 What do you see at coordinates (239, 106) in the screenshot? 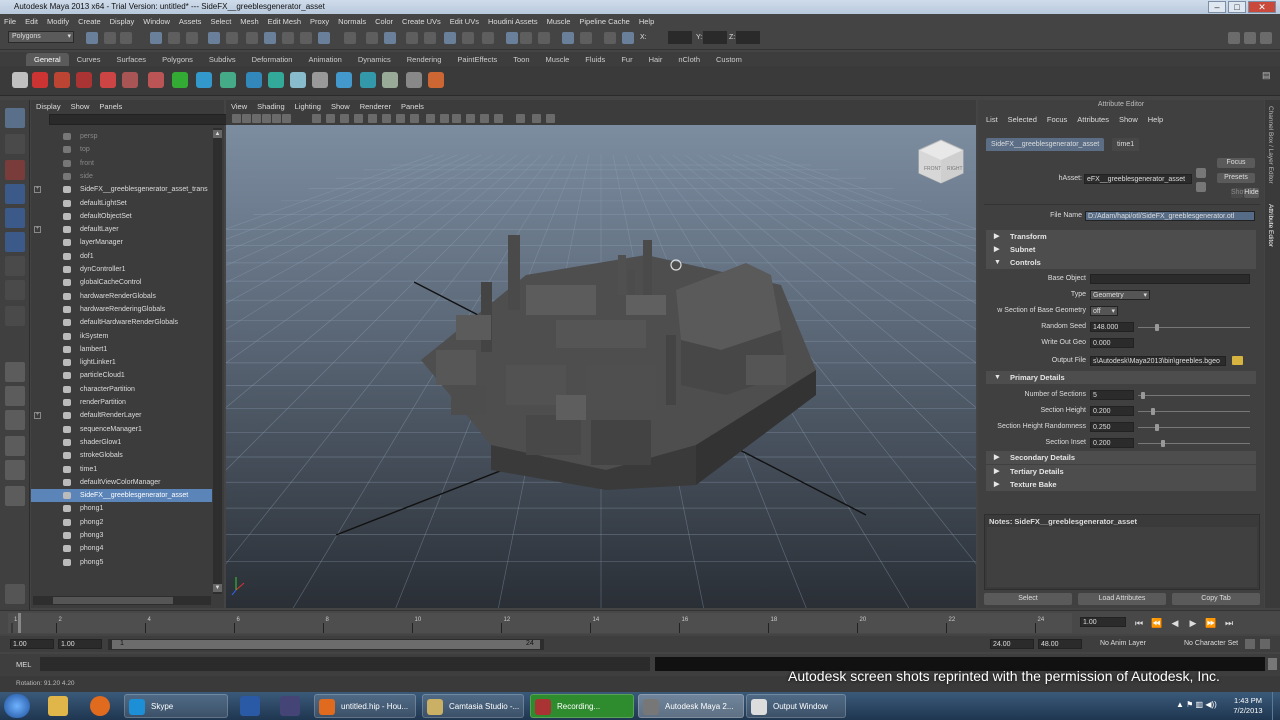
I see `viewport-menu-view: View` at bounding box center [239, 106].